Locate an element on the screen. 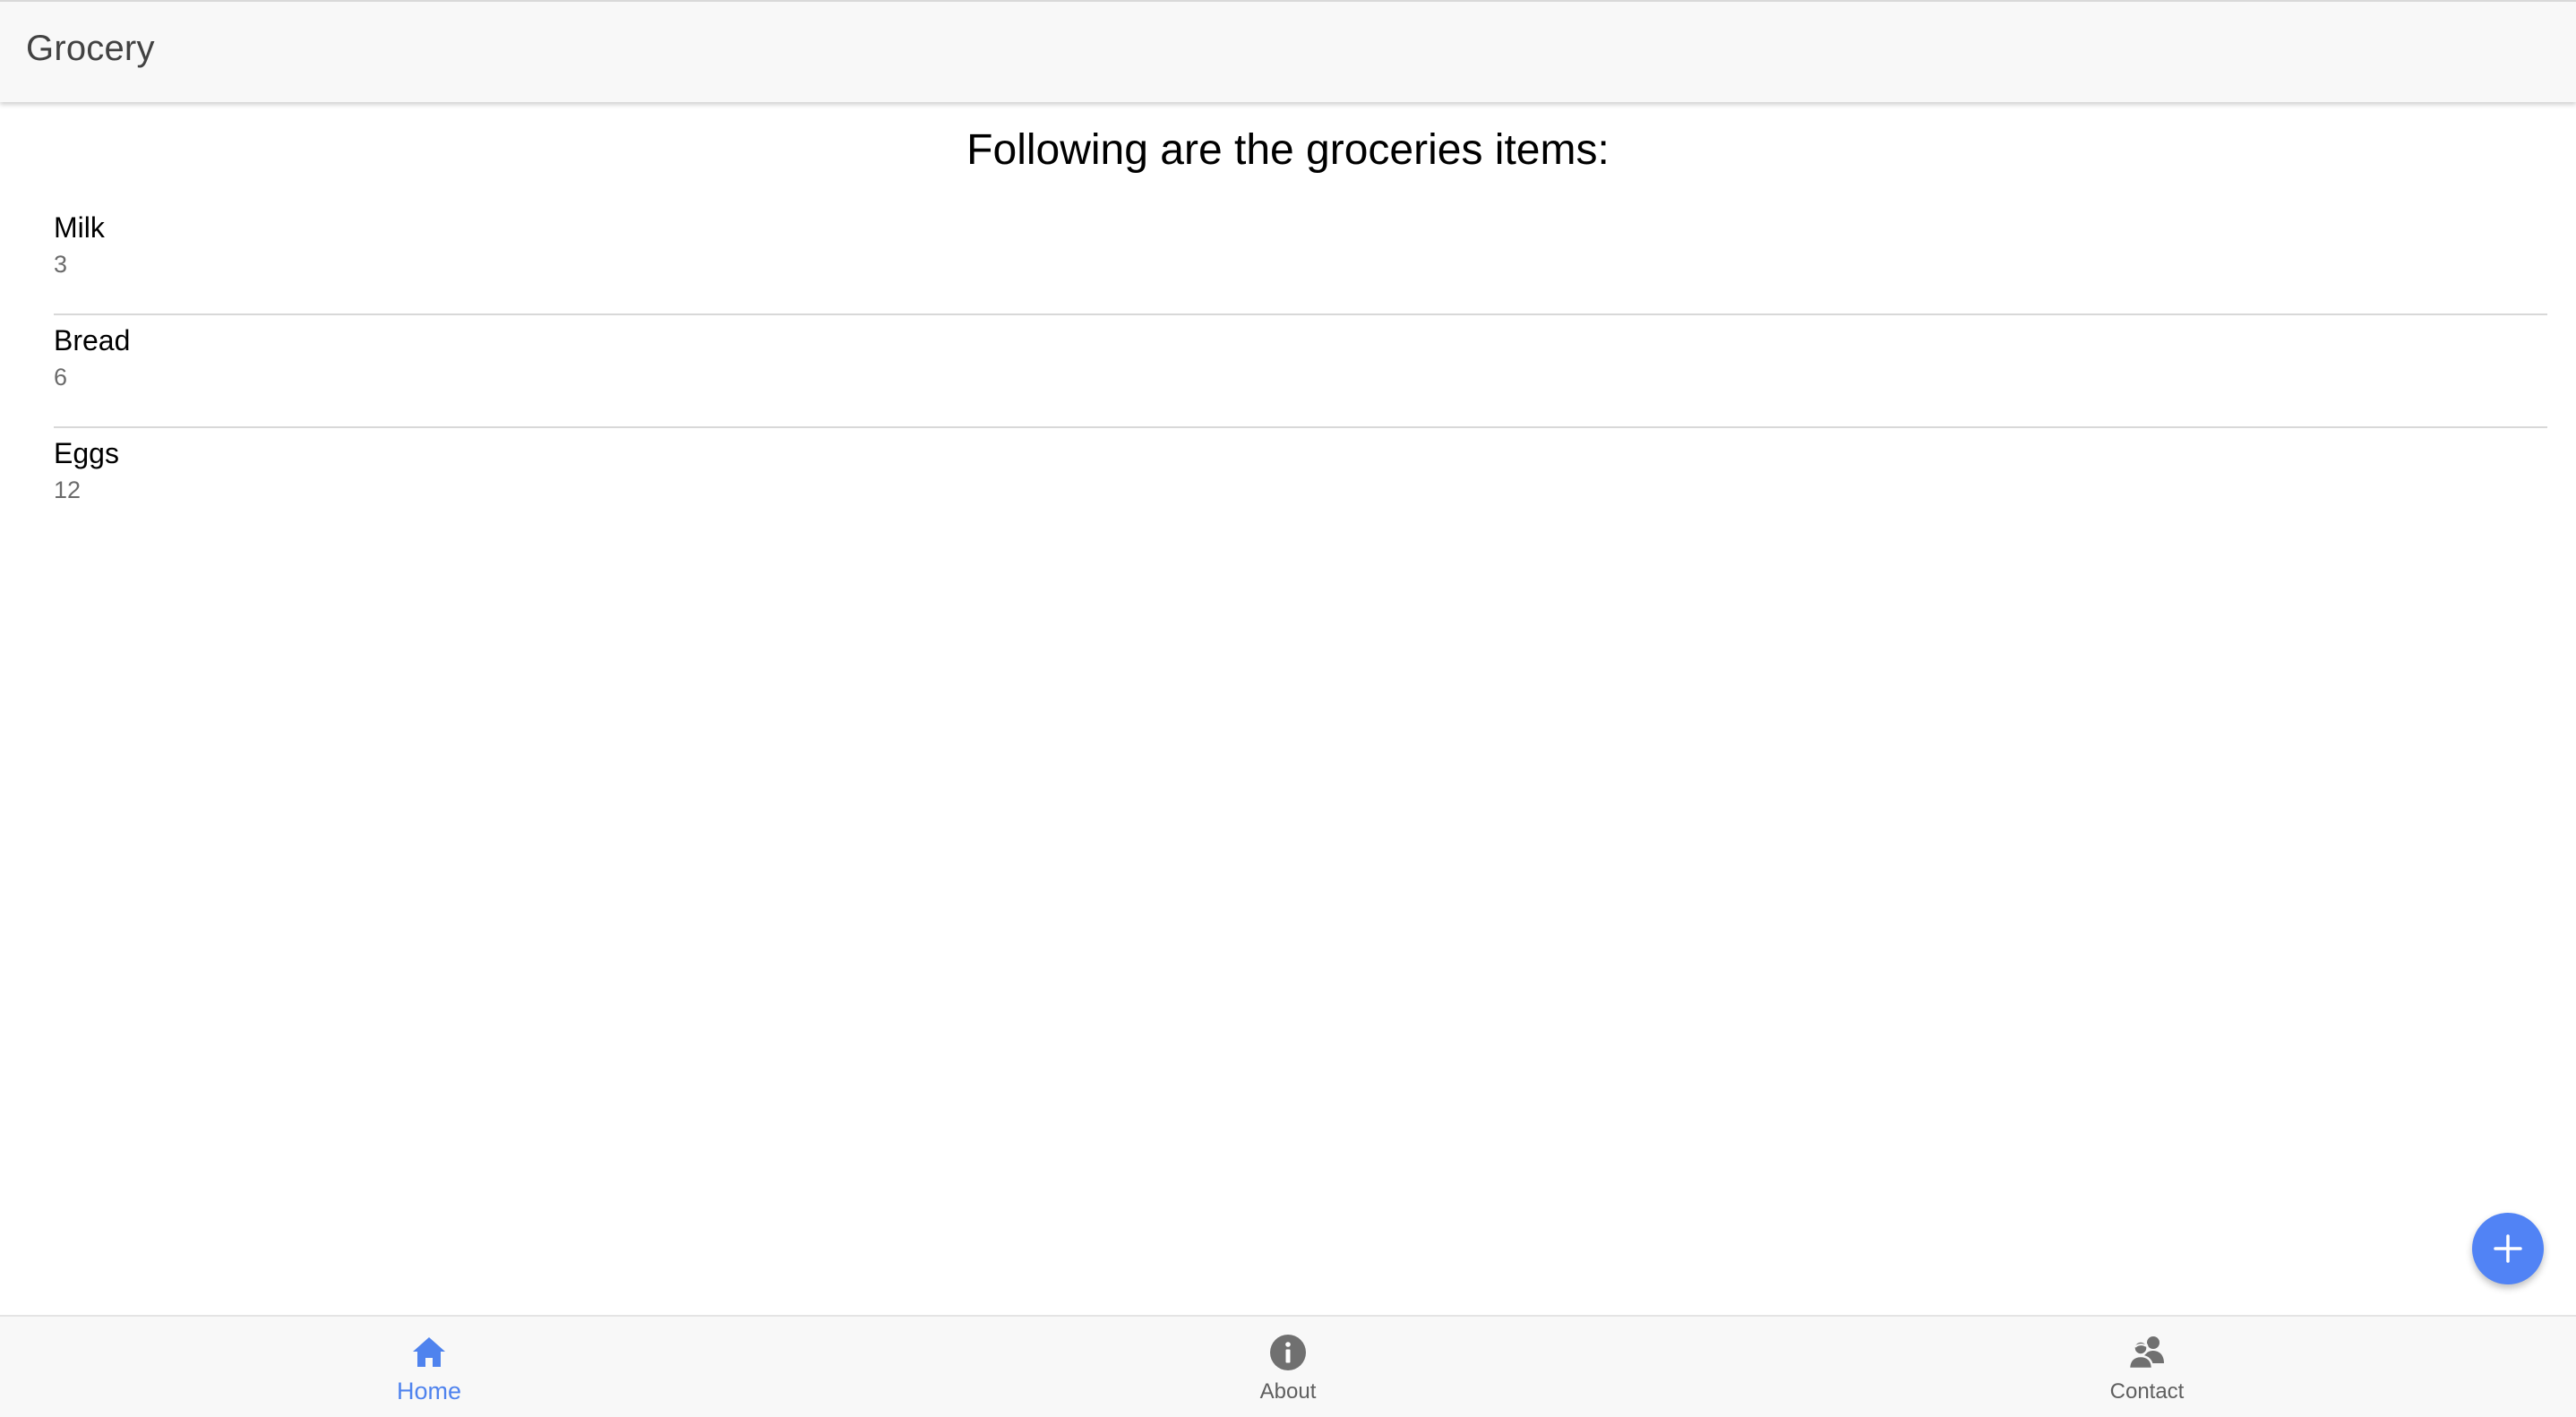  tab-contact: Contact is located at coordinates (2147, 1367).